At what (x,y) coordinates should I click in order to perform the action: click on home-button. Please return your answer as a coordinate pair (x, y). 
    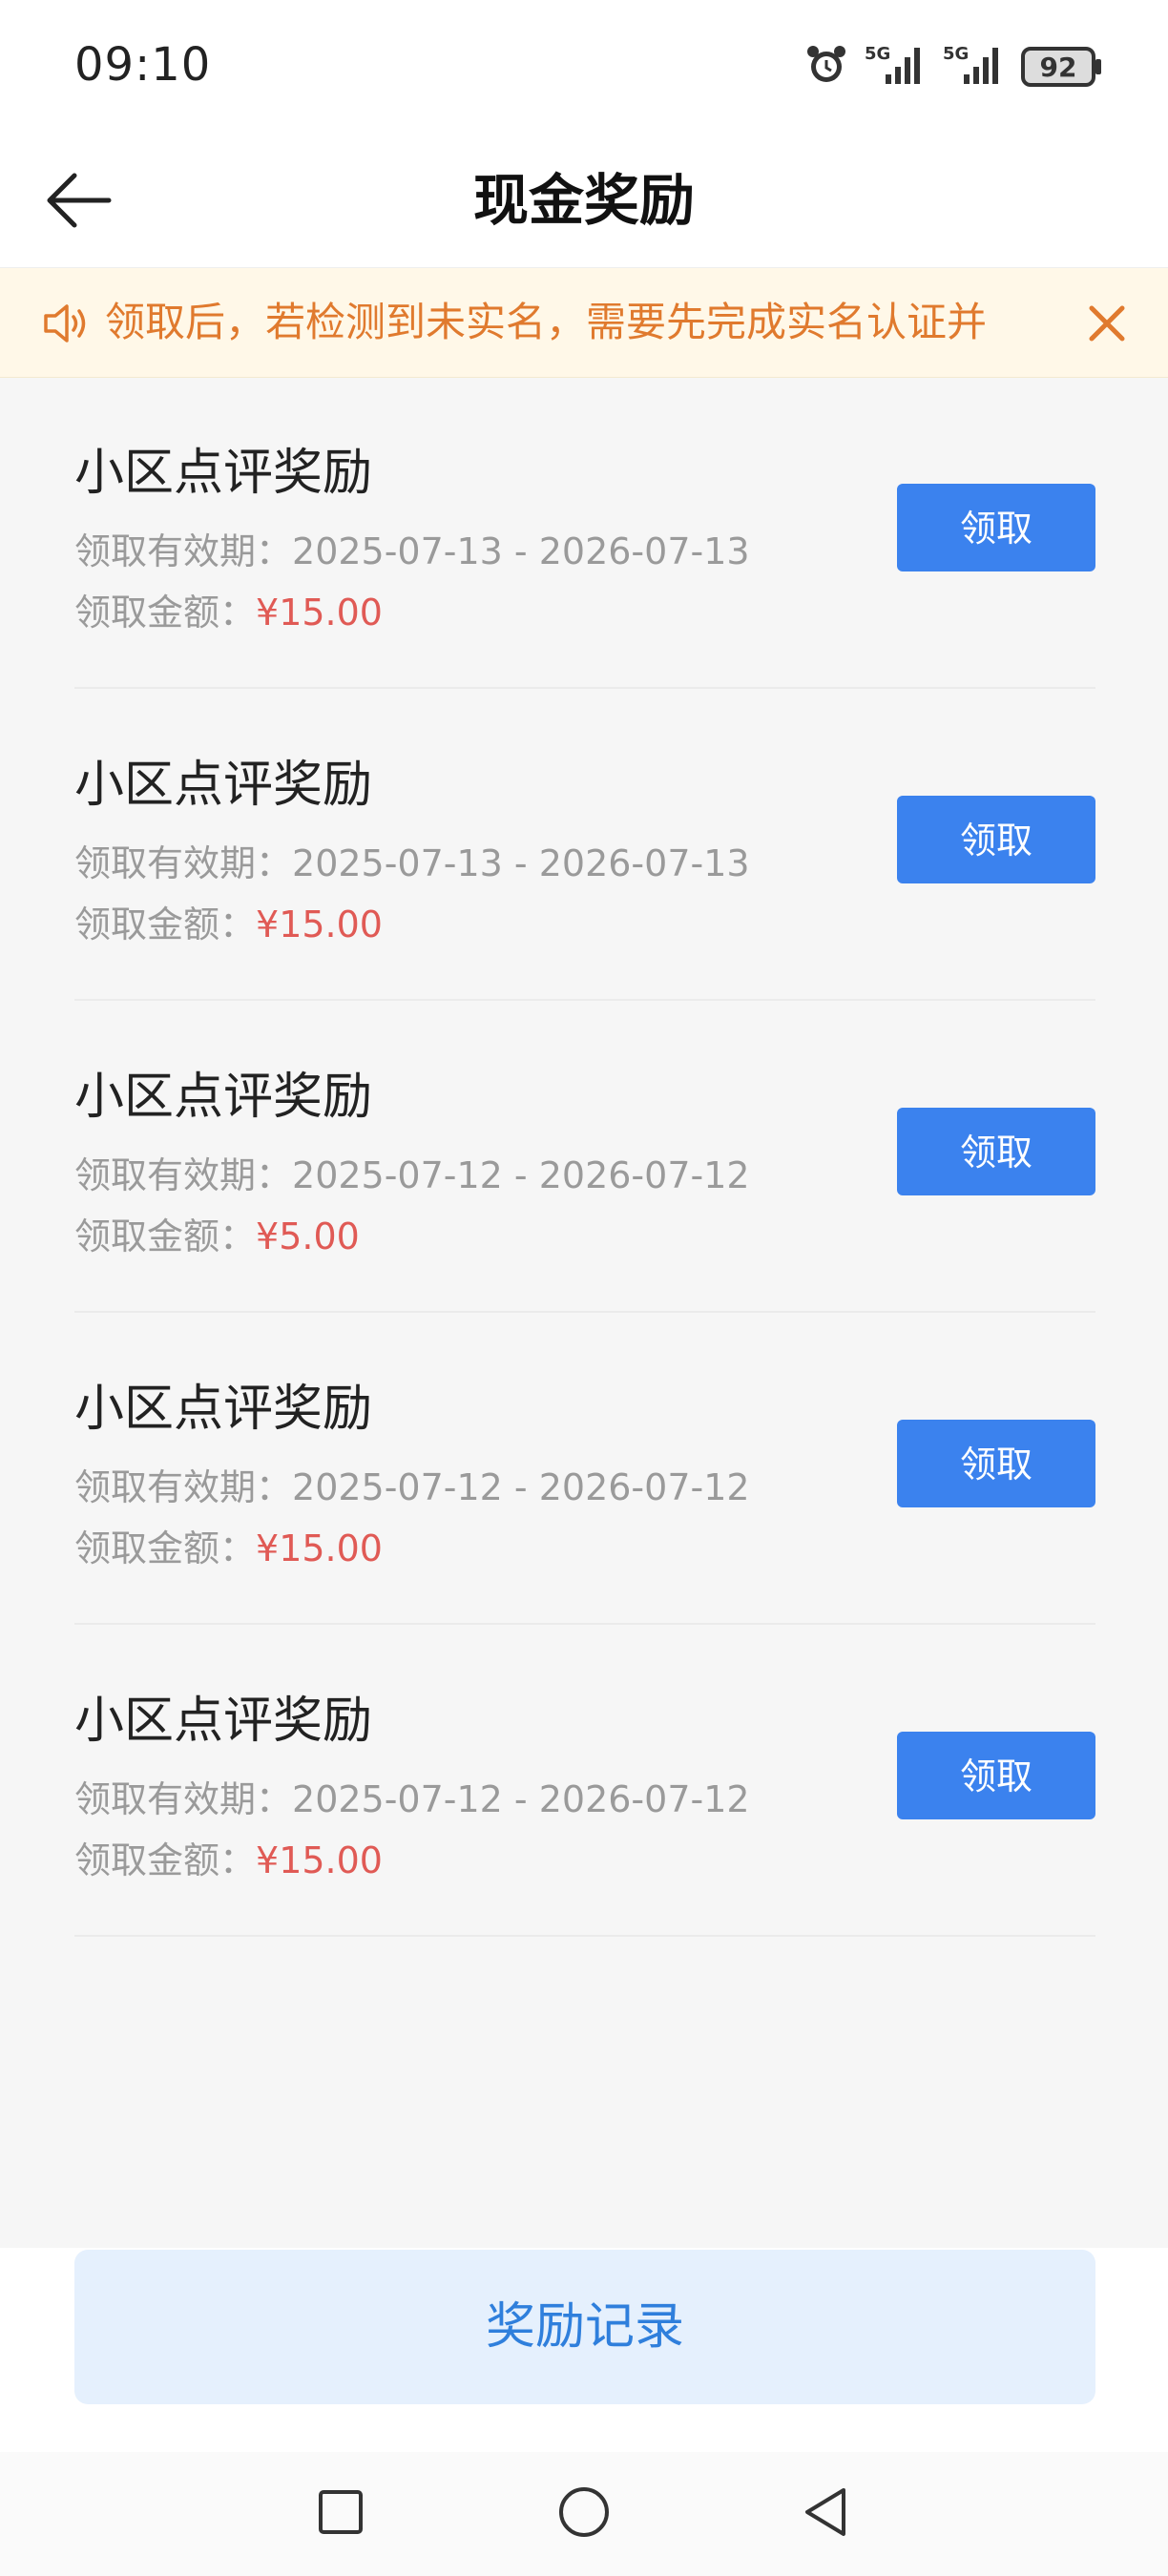
    Looking at the image, I should click on (584, 2512).